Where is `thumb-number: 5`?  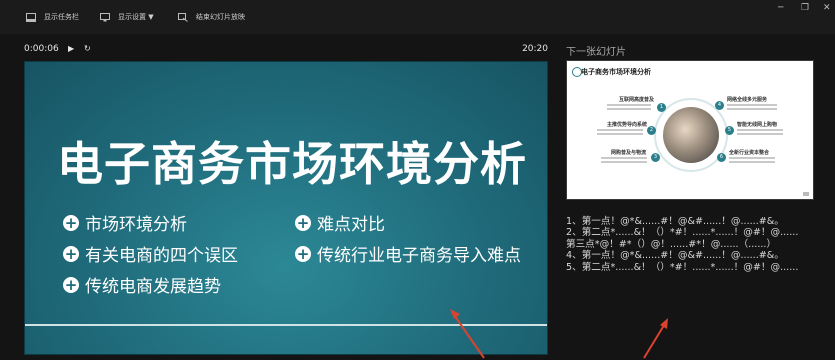
thumb-number: 5 is located at coordinates (729, 130).